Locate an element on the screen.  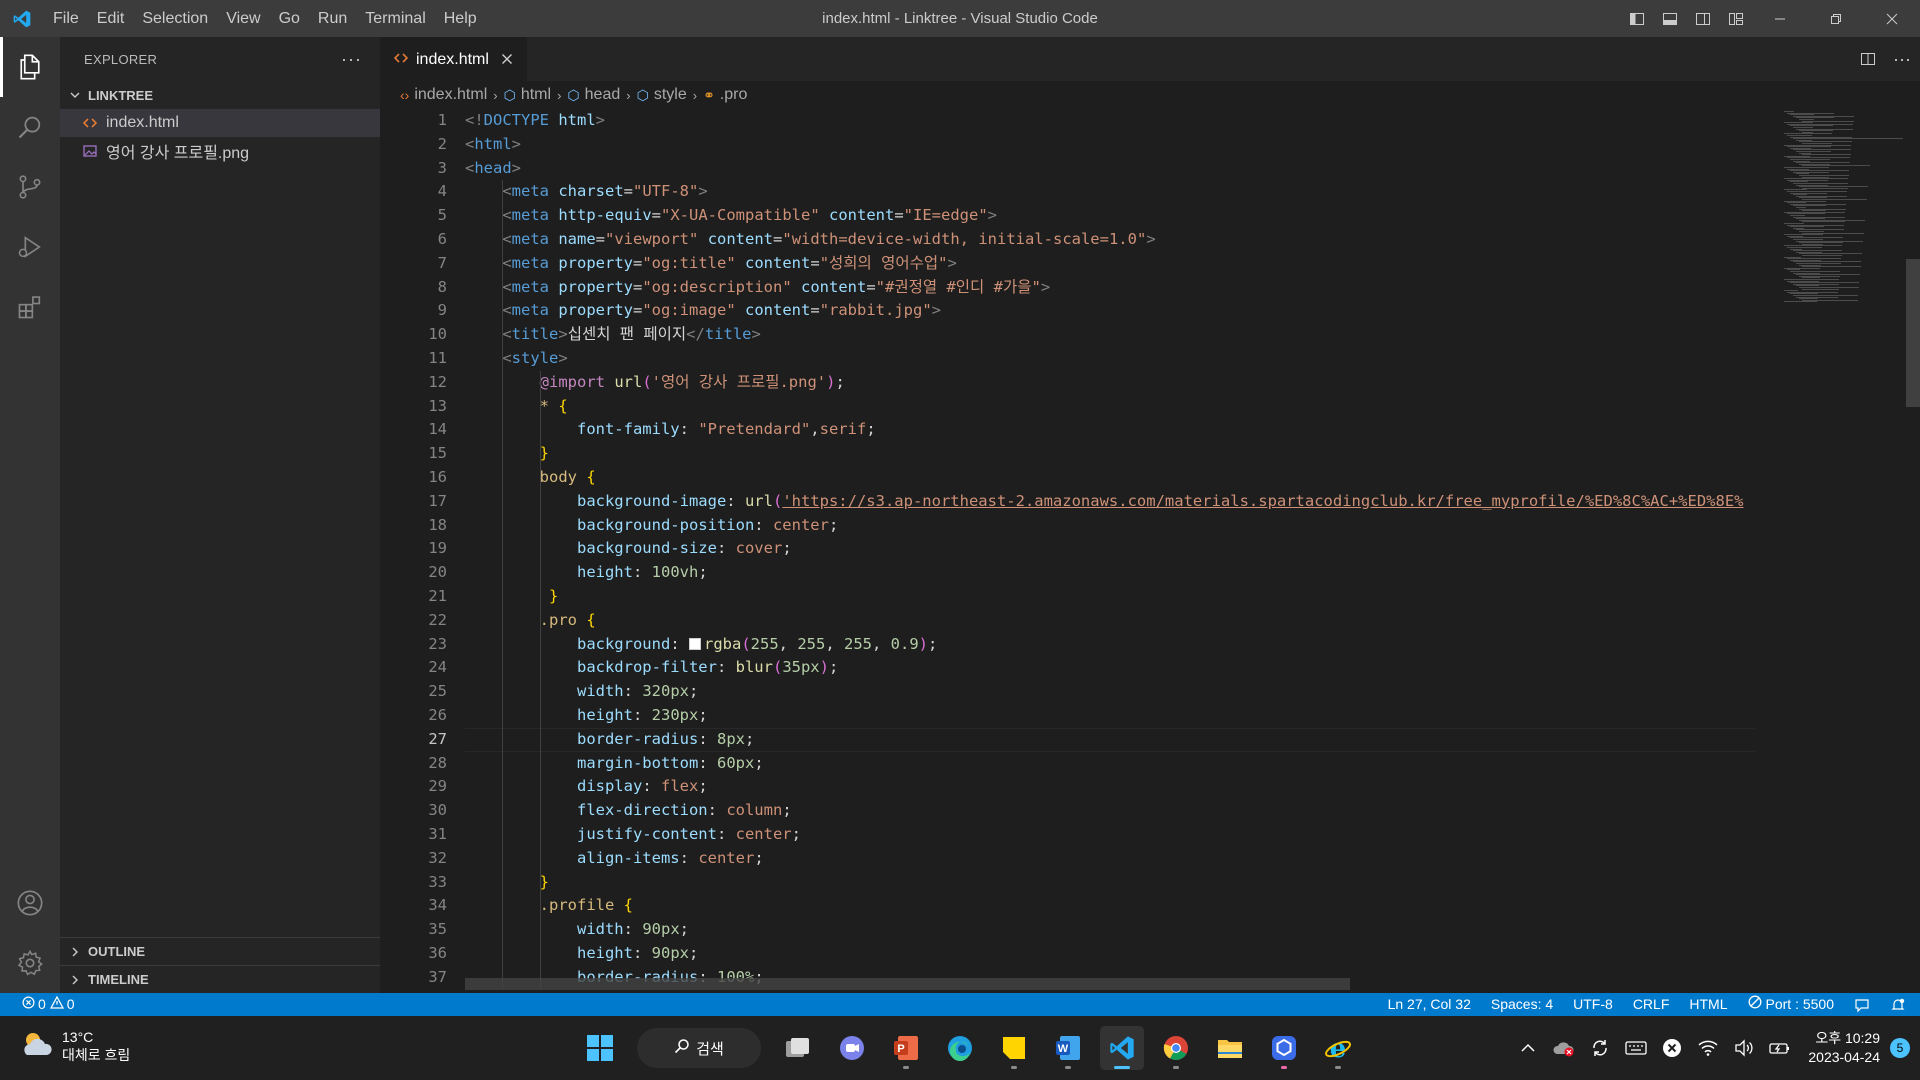
color-swatch is located at coordinates (694, 643).